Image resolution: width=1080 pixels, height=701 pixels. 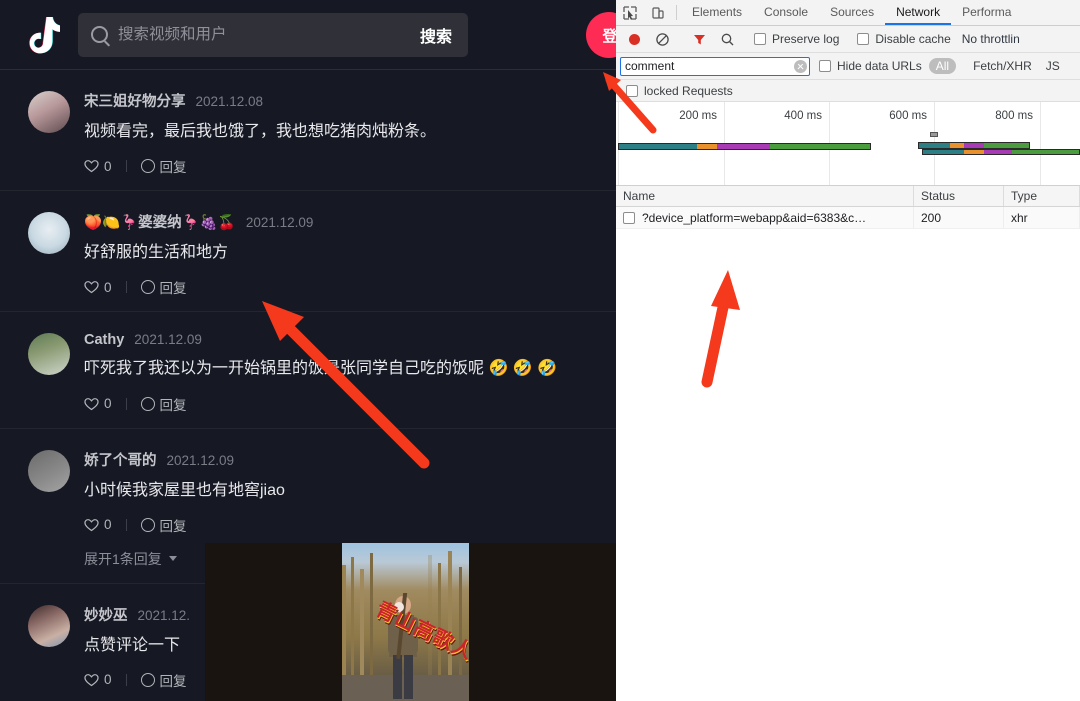 What do you see at coordinates (863, 39) in the screenshot?
I see `disable-cache-box` at bounding box center [863, 39].